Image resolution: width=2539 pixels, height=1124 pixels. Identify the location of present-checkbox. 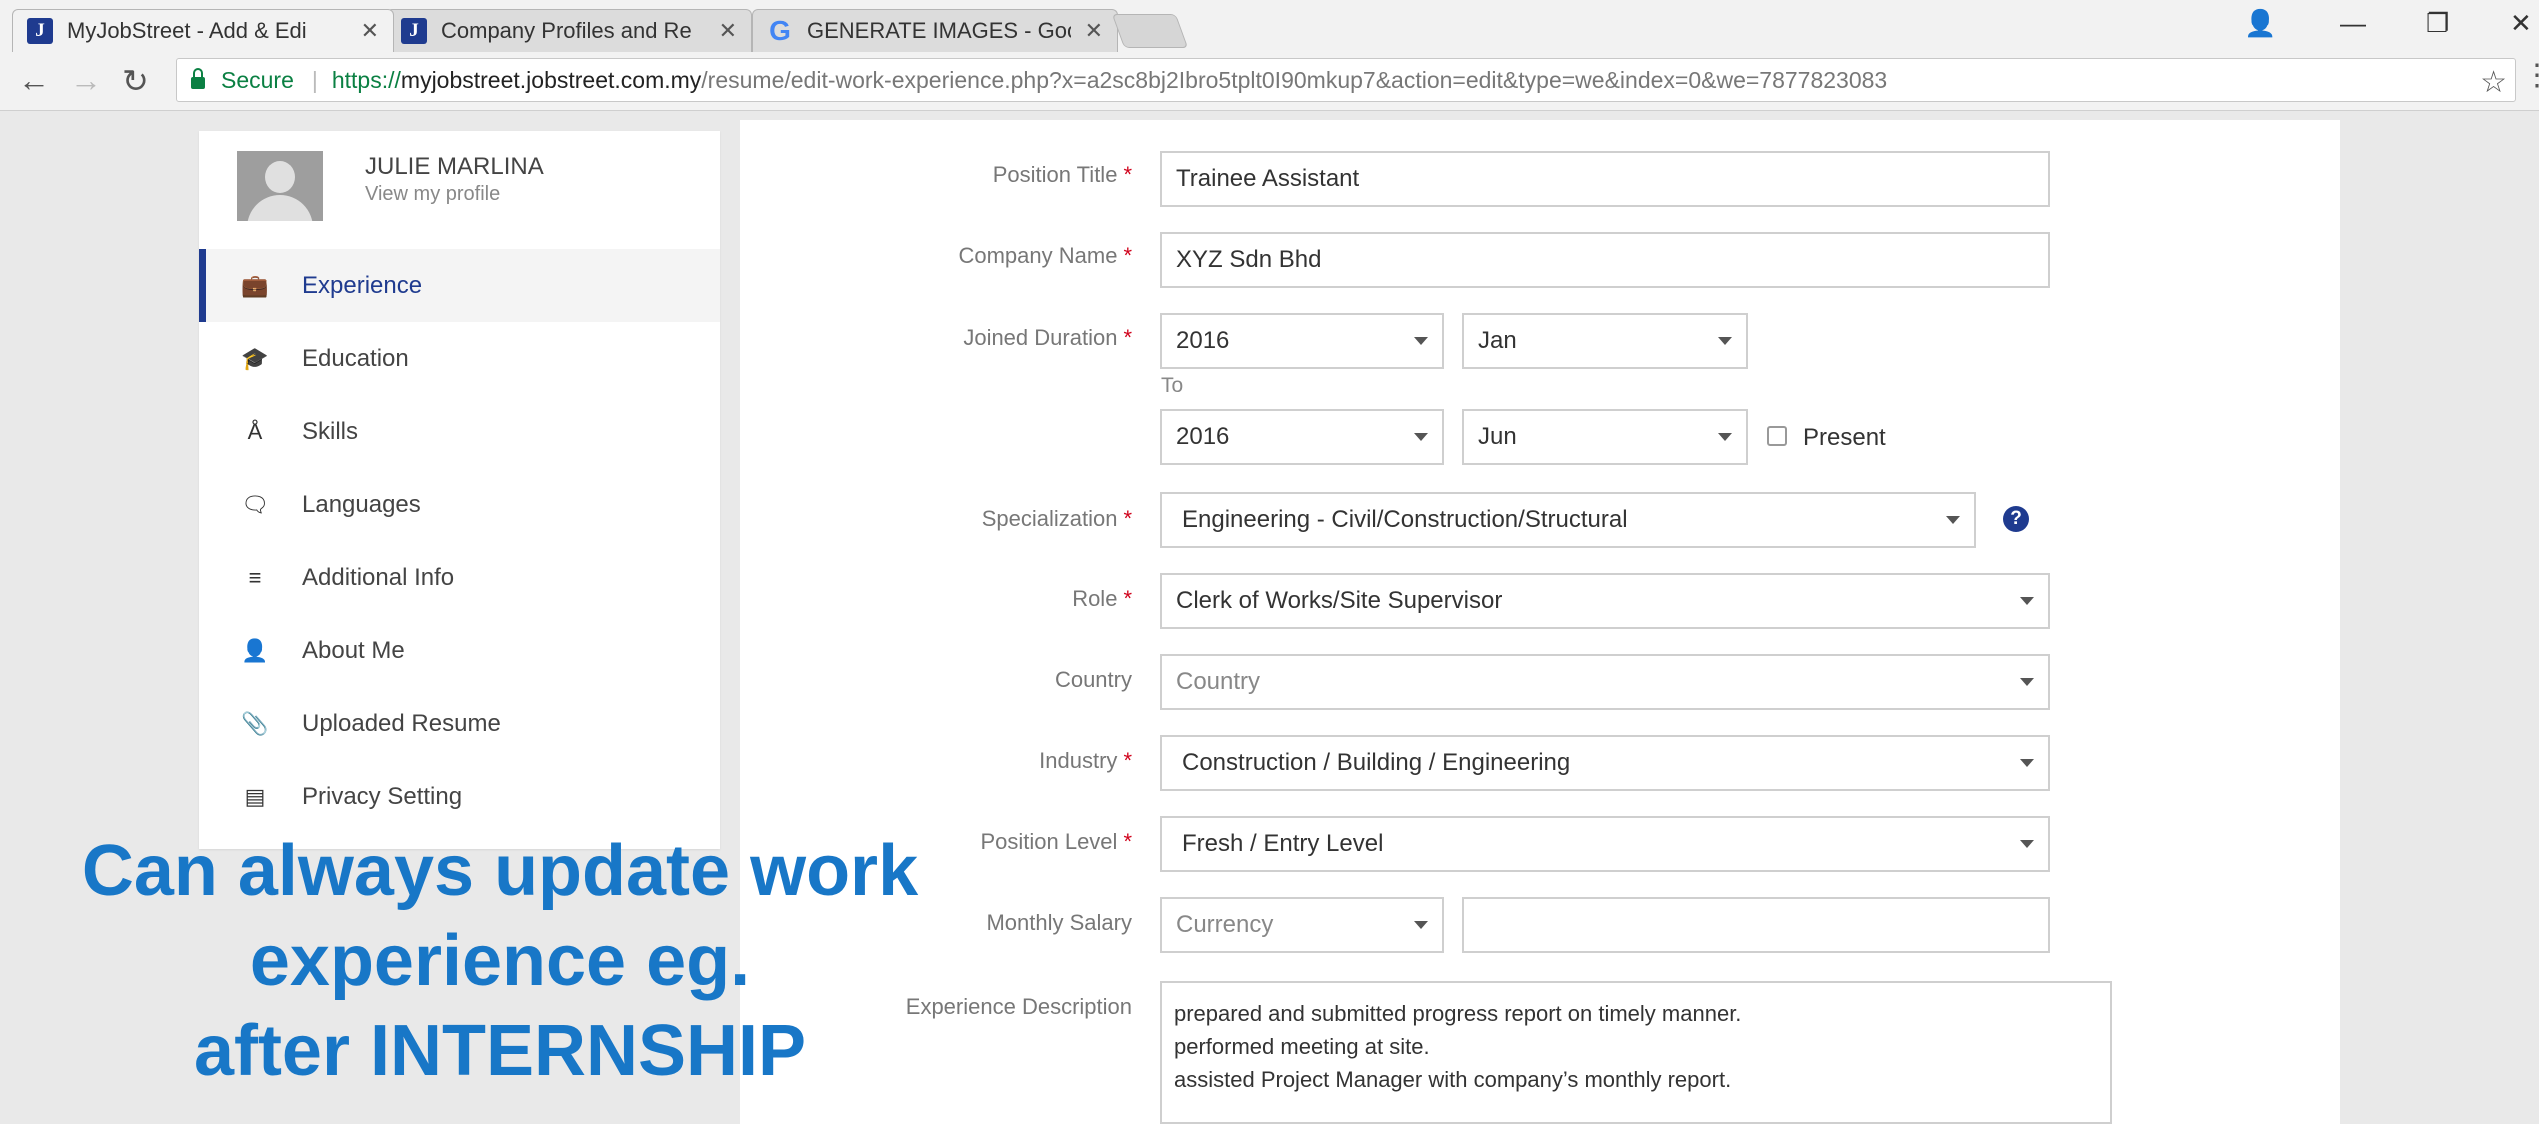
(1777, 436).